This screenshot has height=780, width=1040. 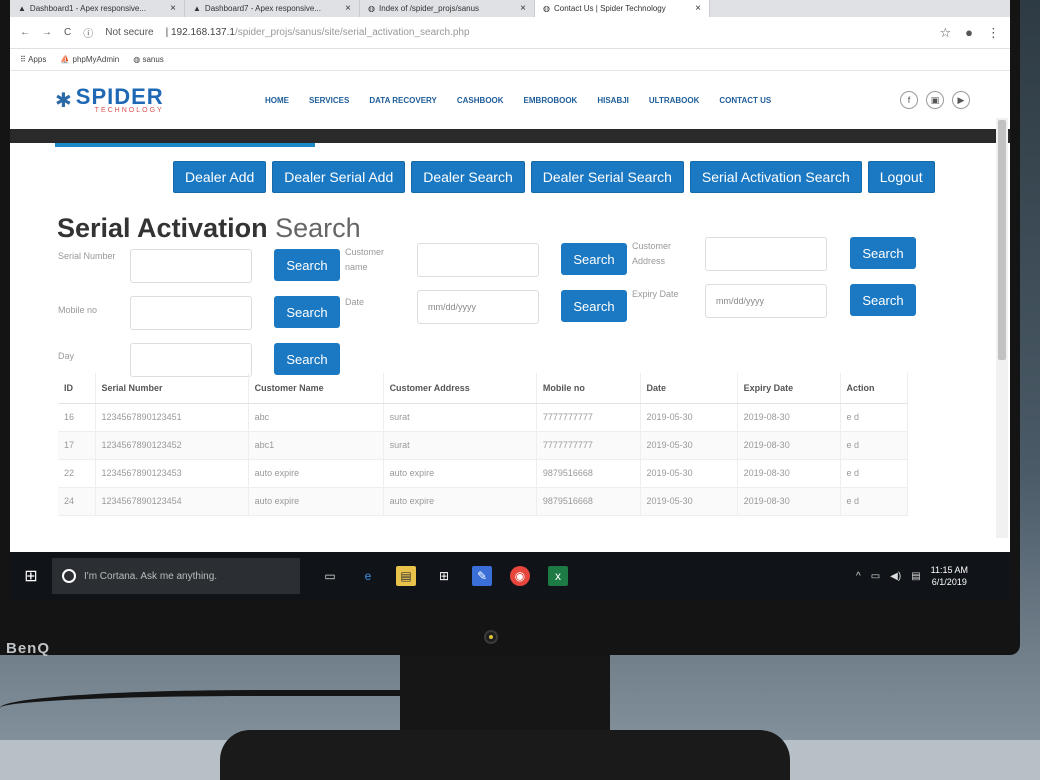 What do you see at coordinates (96, 59) in the screenshot?
I see `bookmark-label: phpMyAdmin` at bounding box center [96, 59].